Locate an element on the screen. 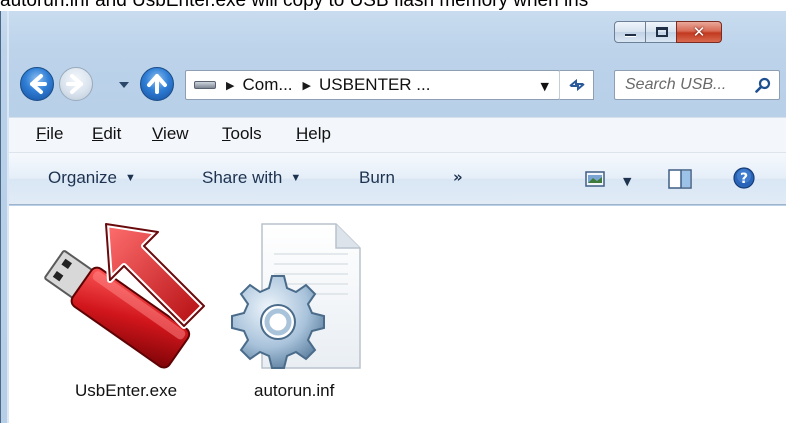  refresh-icon is located at coordinates (577, 85).